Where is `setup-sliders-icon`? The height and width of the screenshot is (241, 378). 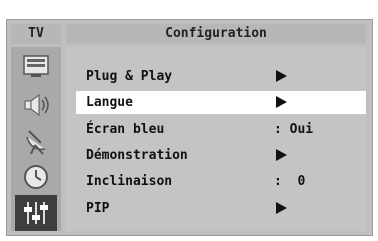
setup-sliders-icon is located at coordinates (36, 213).